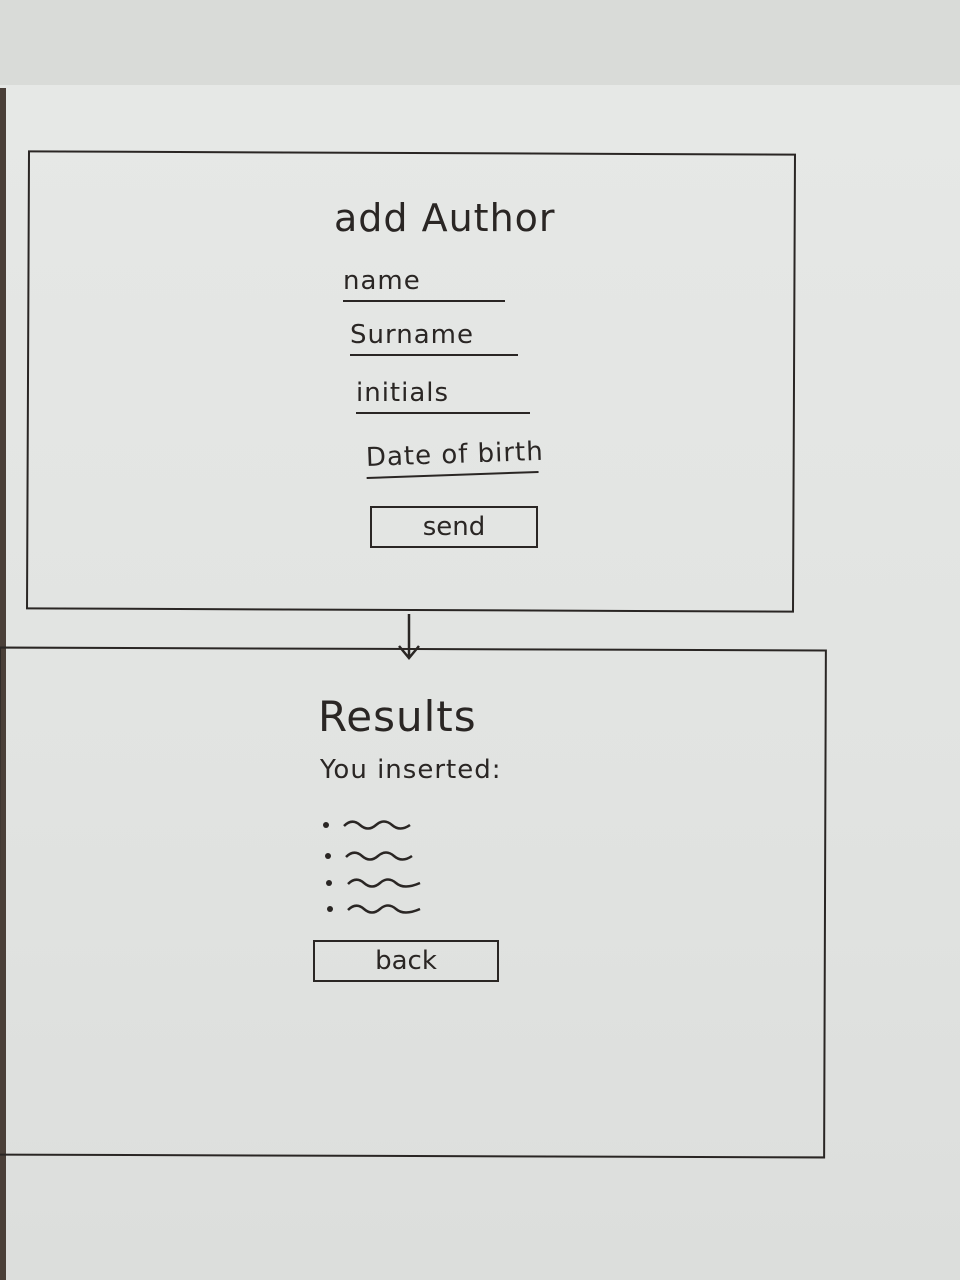 This screenshot has width=960, height=1280. Describe the element at coordinates (411, 770) in the screenshot. I see `results-subtitle: You inserted:` at that location.